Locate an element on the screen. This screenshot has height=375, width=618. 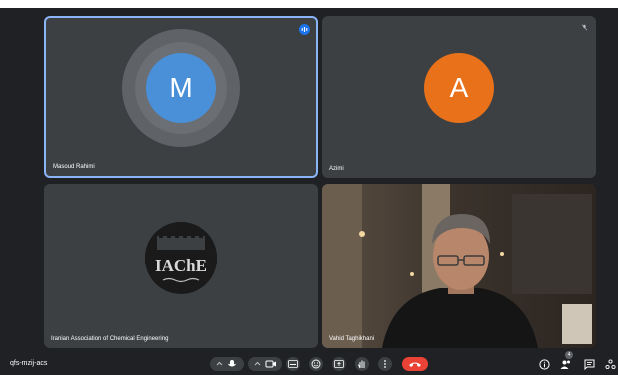
mic-muted-icon is located at coordinates (584, 27).